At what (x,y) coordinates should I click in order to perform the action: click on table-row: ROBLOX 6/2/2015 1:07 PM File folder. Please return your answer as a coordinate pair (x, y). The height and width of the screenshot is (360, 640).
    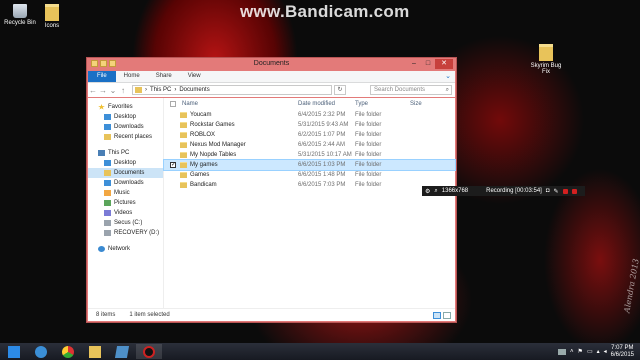
    Looking at the image, I should click on (309, 135).